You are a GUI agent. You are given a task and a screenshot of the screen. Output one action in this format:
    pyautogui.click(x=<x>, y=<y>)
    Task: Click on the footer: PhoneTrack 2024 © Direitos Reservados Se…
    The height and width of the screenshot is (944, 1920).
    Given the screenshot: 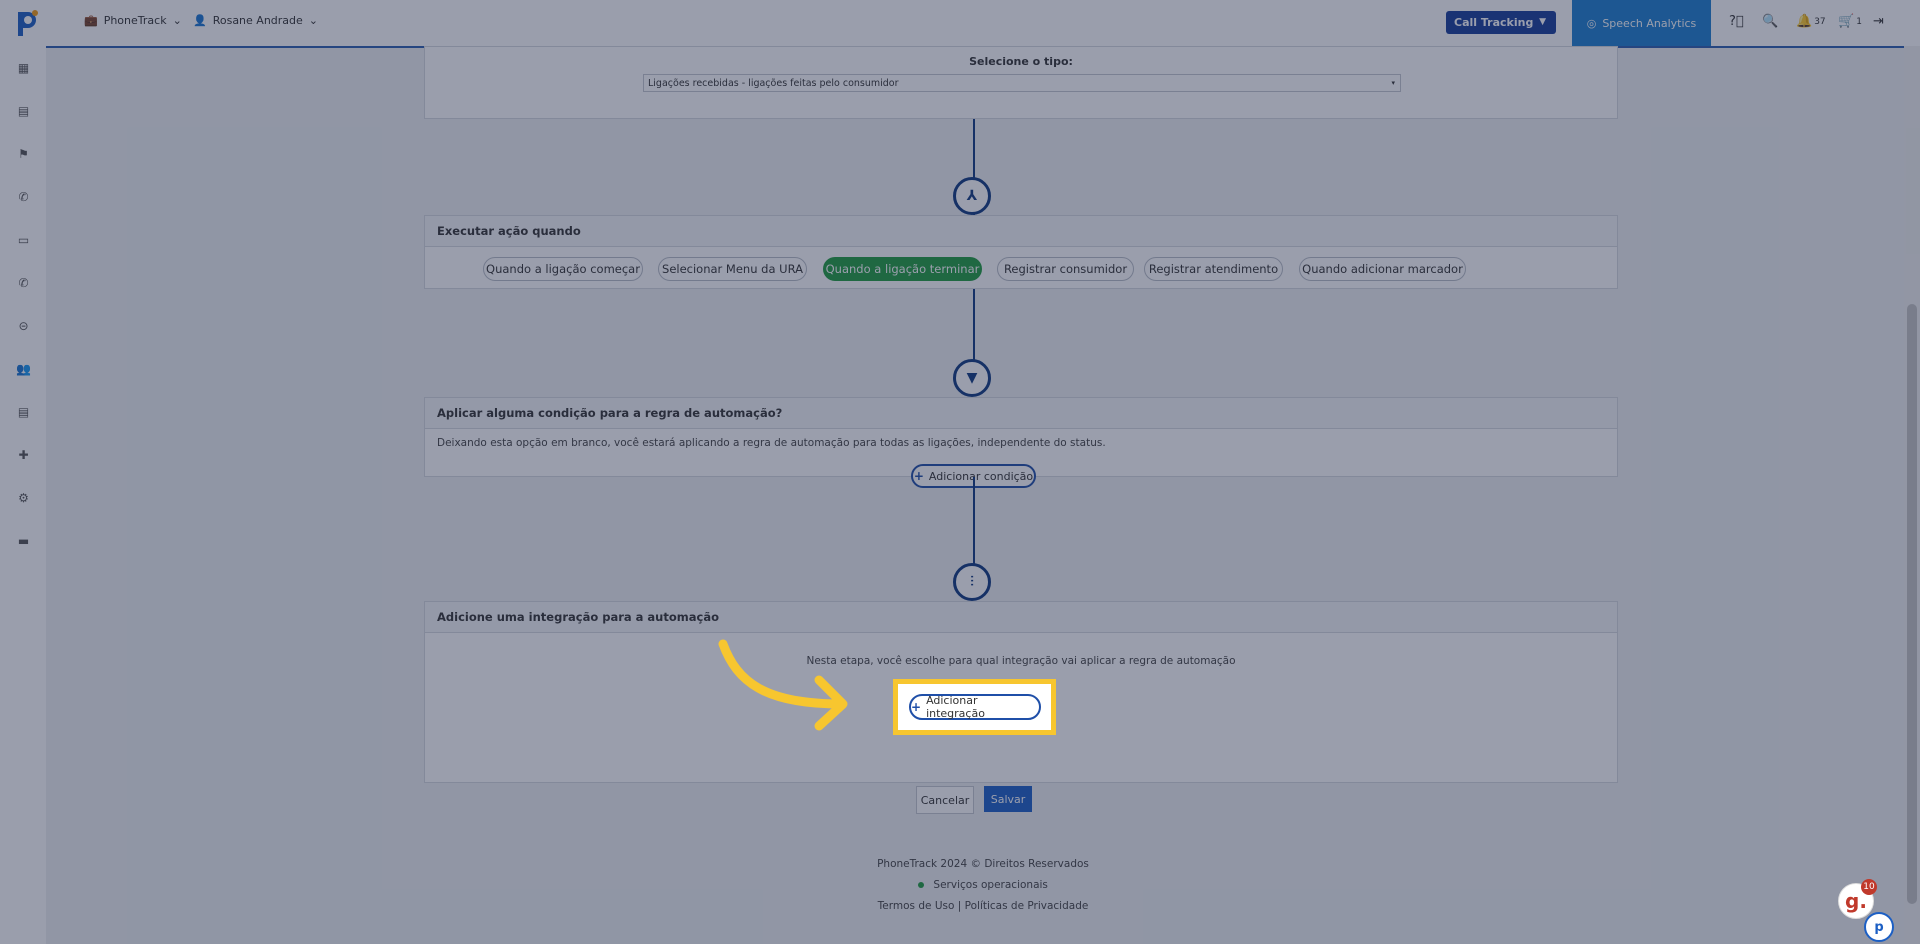 What is the action you would take?
    pyautogui.click(x=983, y=885)
    